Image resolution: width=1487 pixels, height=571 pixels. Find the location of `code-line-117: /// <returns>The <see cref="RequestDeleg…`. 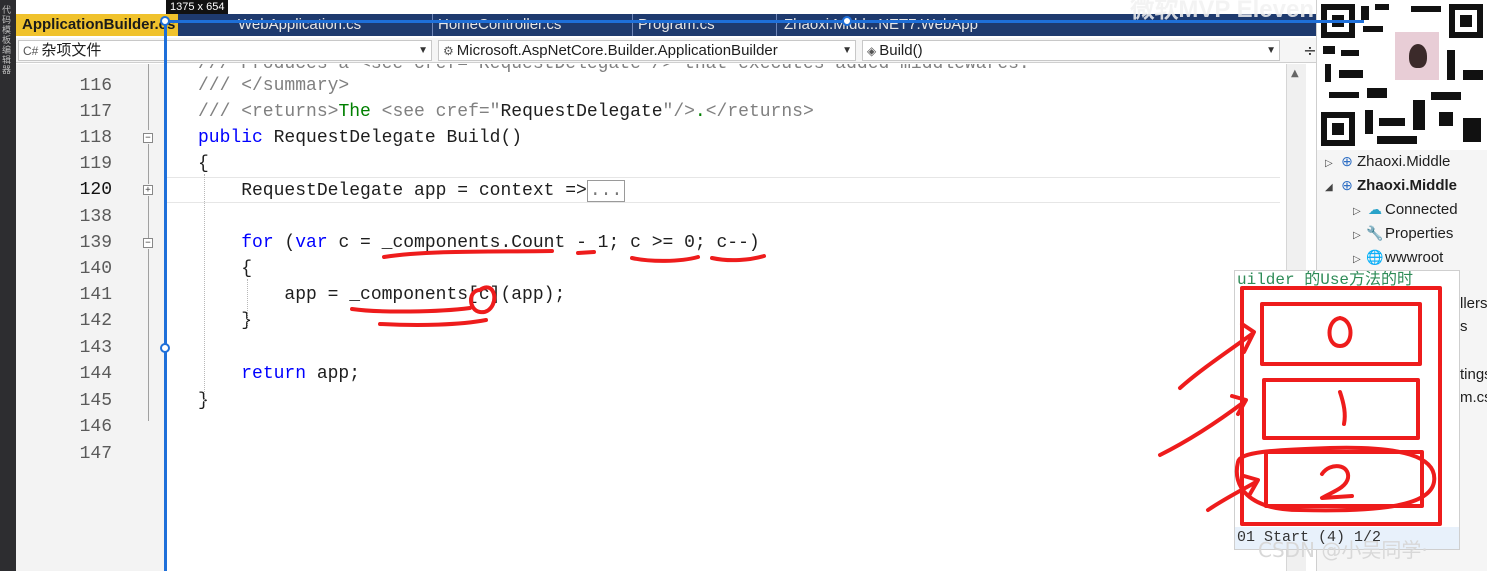

code-line-117: /// <returns>The <see cref="RequestDeleg… is located at coordinates (739, 112).